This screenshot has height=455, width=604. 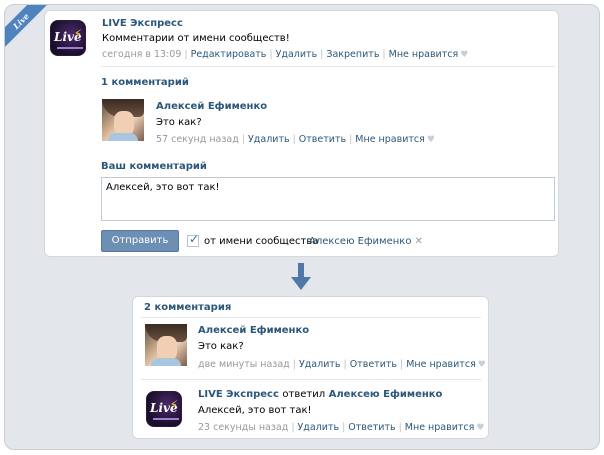 What do you see at coordinates (304, 394) in the screenshot?
I see `replied-word: ответил` at bounding box center [304, 394].